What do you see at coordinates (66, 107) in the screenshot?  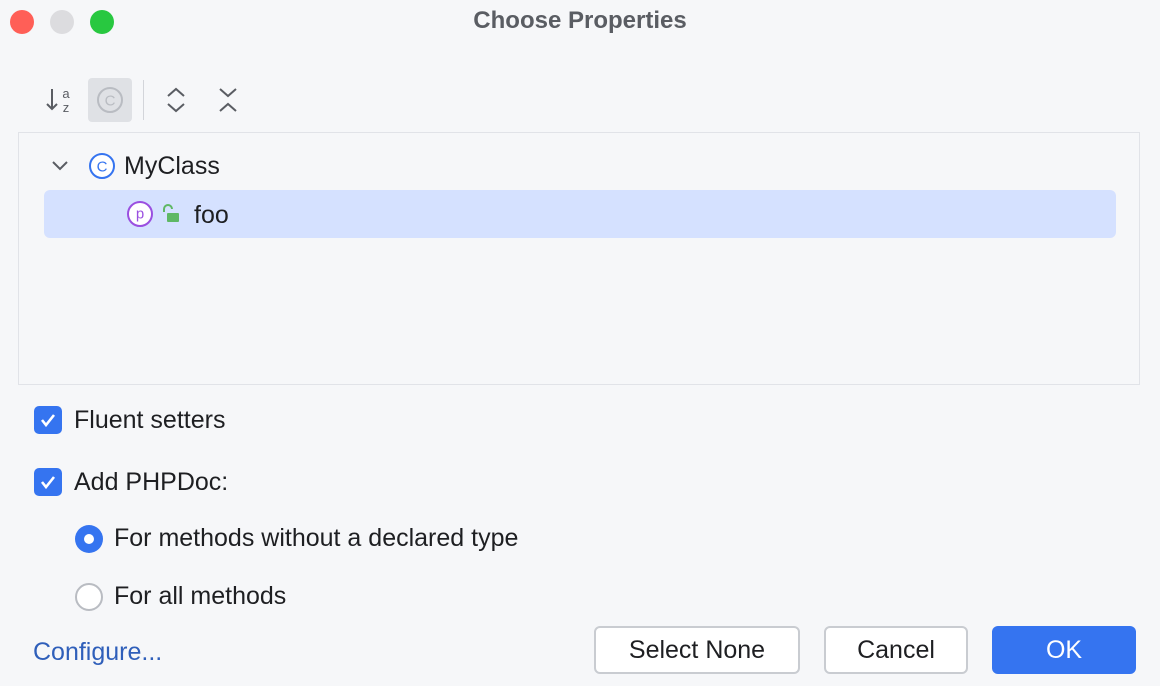 I see `svg-text: z` at bounding box center [66, 107].